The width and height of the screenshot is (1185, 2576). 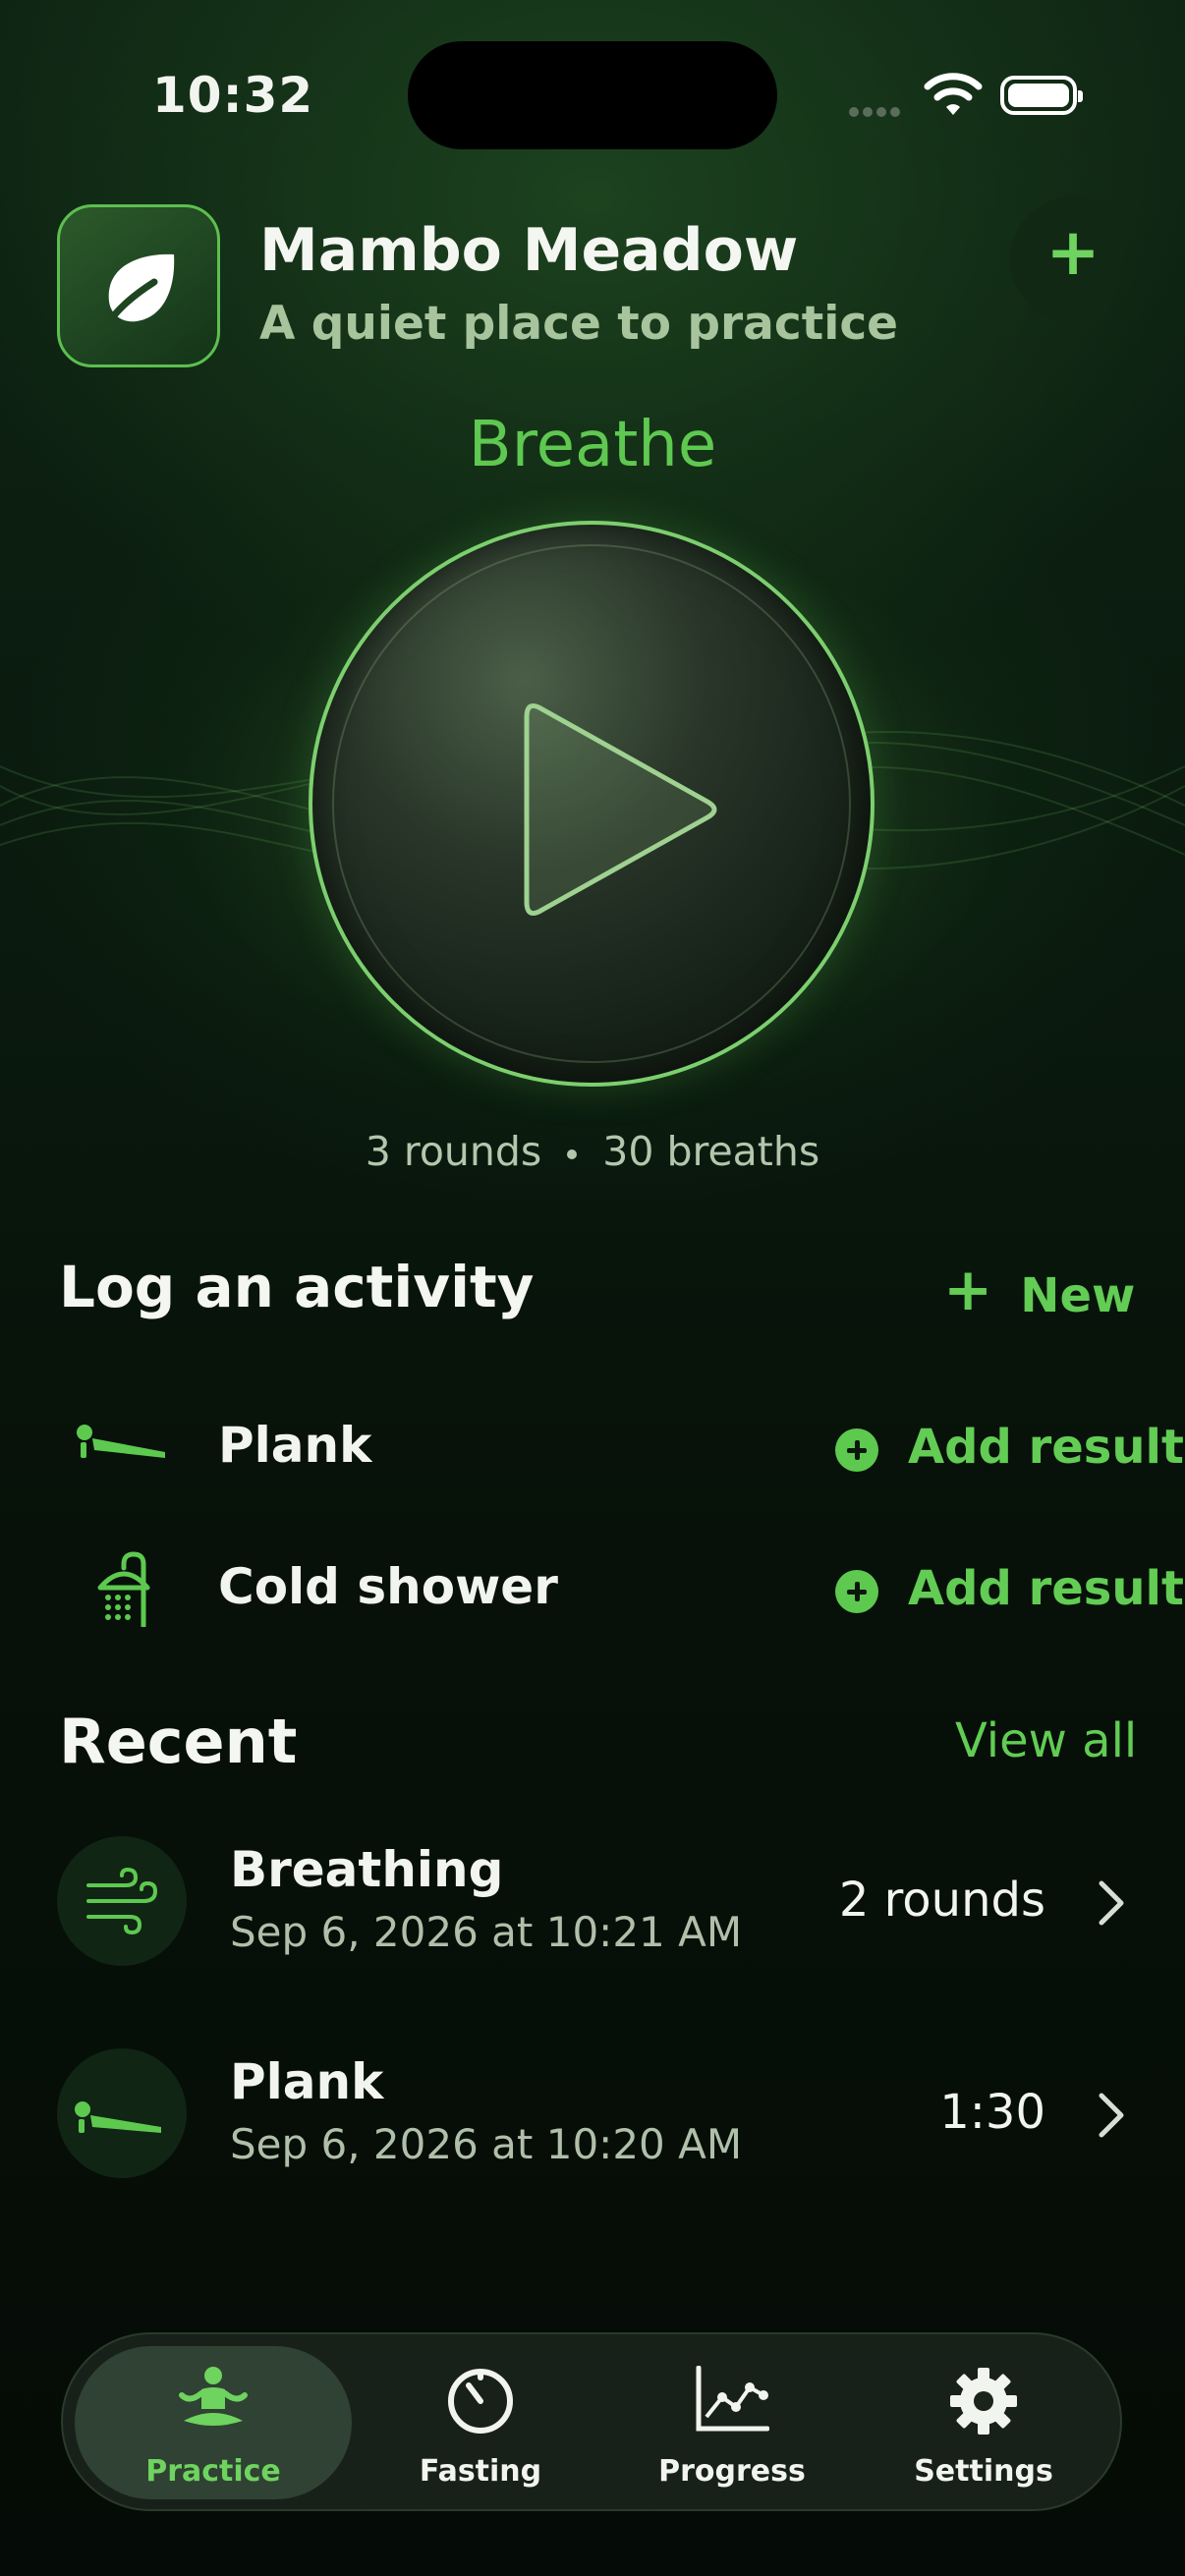 What do you see at coordinates (307, 2081) in the screenshot?
I see `recent-title: Plank` at bounding box center [307, 2081].